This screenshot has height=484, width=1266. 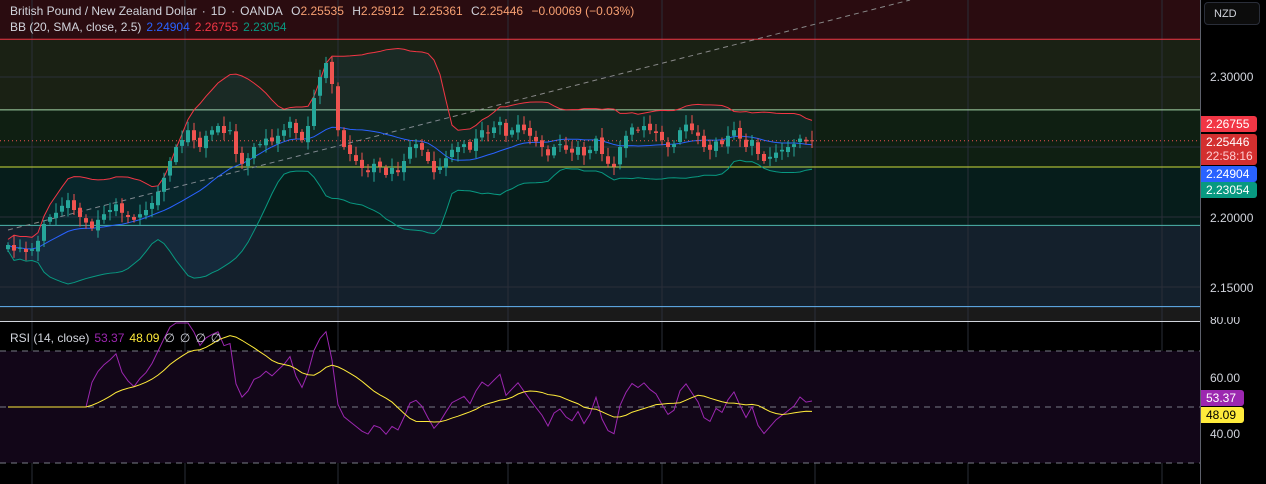 I want to click on price-tick: 2.30000, so click(x=1232, y=77).